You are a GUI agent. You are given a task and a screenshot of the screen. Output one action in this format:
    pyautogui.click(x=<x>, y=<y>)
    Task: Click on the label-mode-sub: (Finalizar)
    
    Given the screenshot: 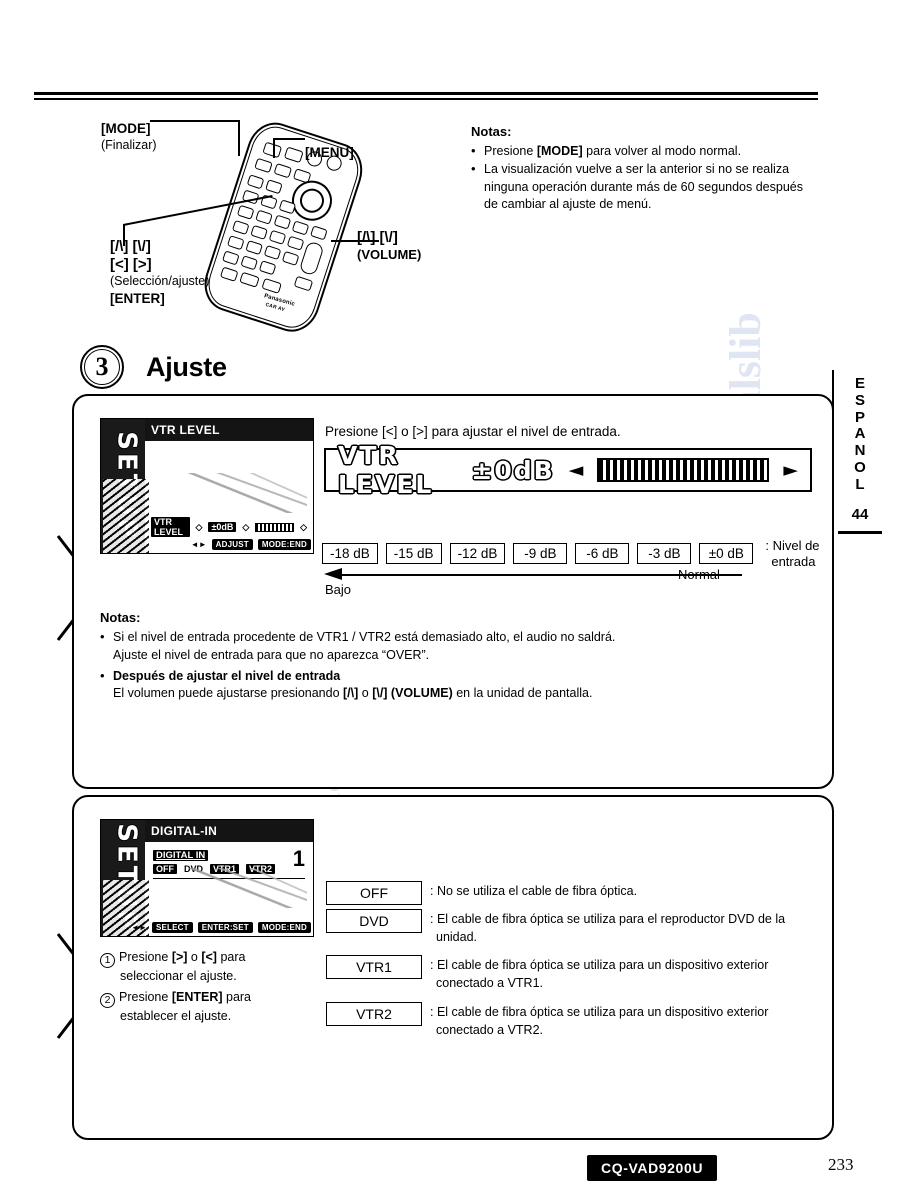 What is the action you would take?
    pyautogui.click(x=129, y=145)
    